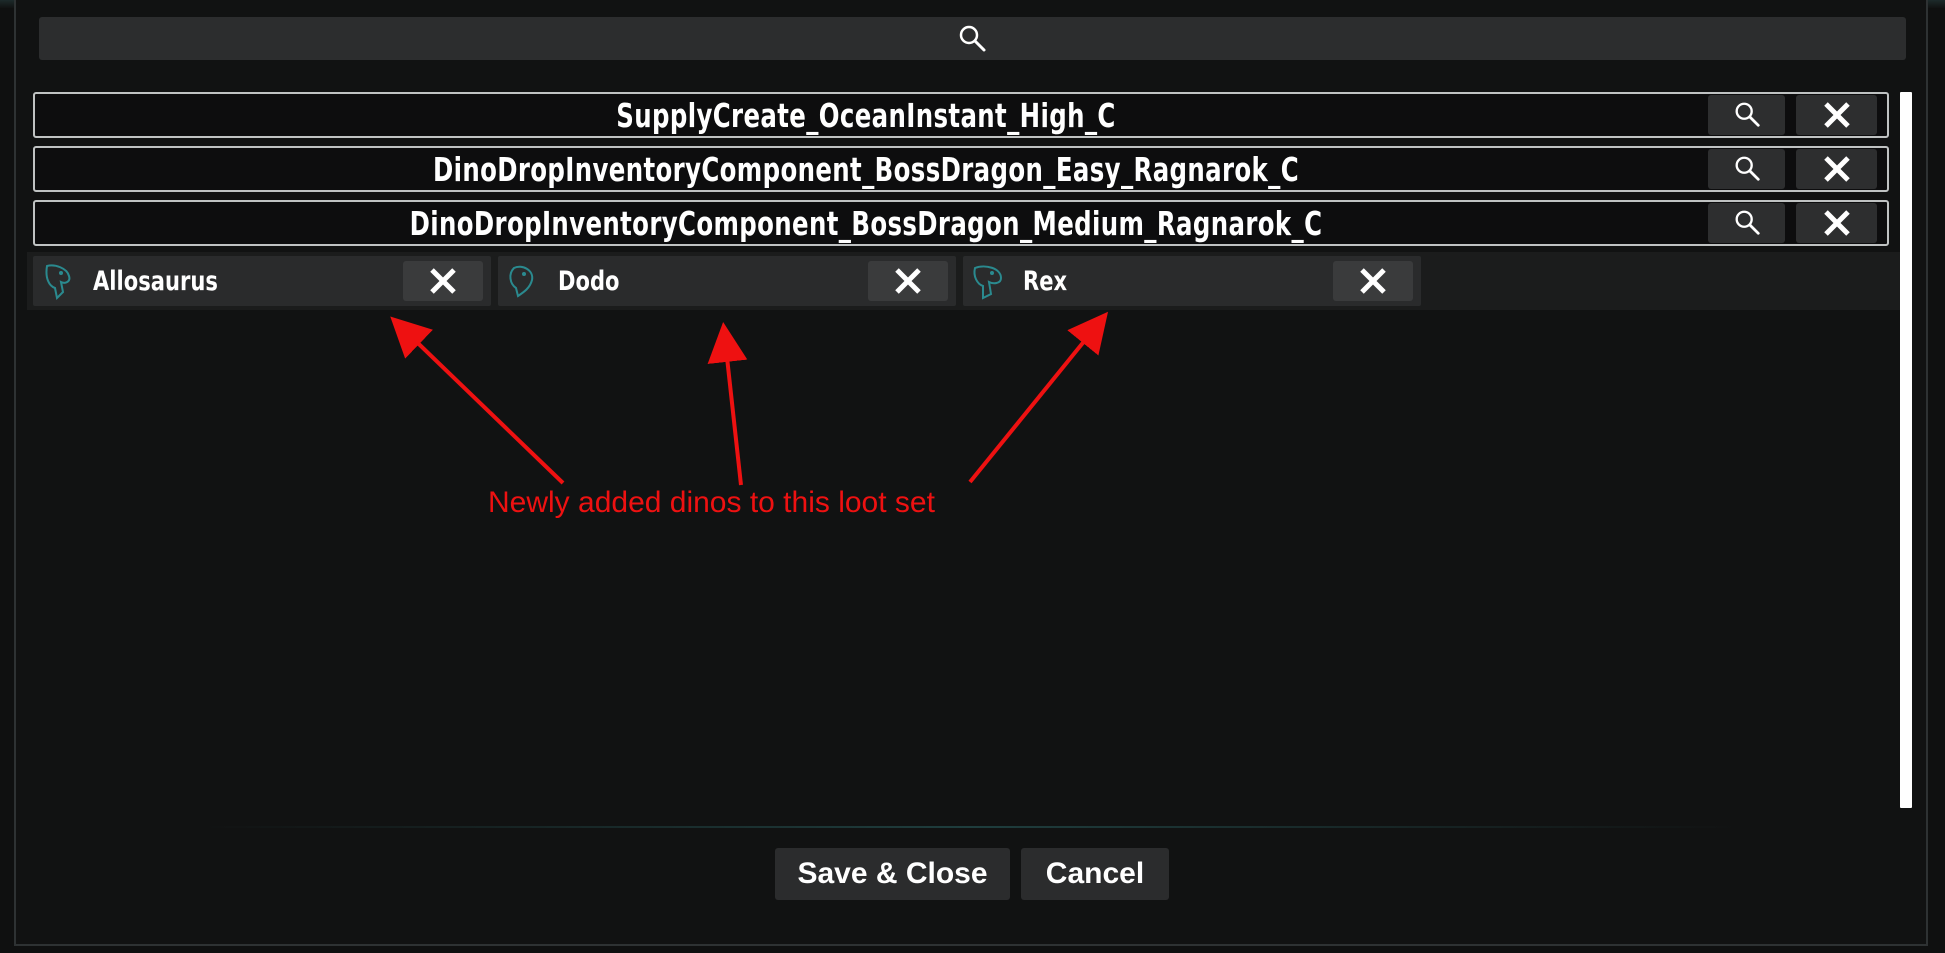 This screenshot has height=953, width=1945. I want to click on dino-entry-dodo: Dodo, so click(727, 281).